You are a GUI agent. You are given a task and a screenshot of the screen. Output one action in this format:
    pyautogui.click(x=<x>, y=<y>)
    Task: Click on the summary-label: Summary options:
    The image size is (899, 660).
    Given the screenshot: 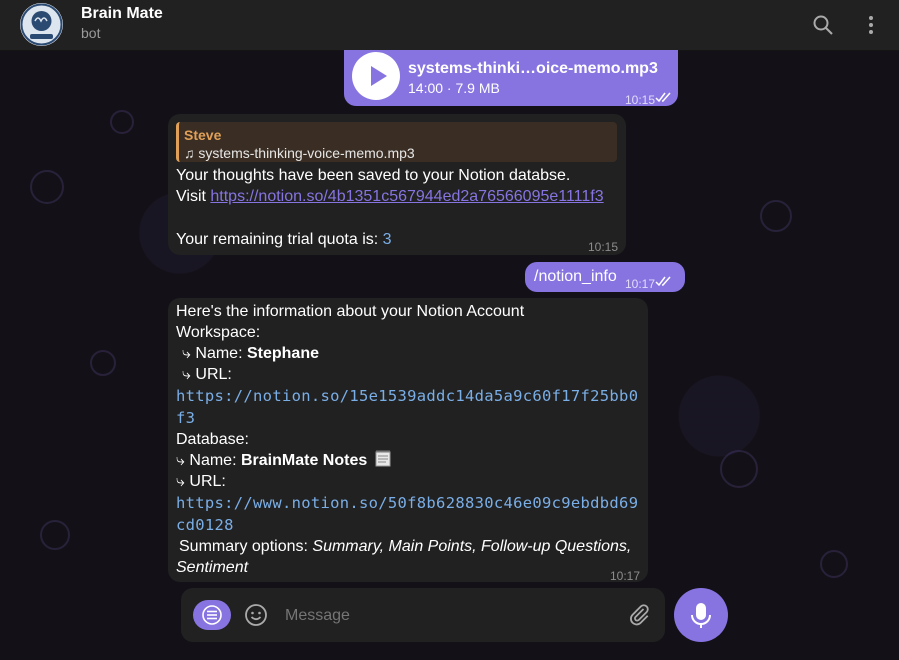 What is the action you would take?
    pyautogui.click(x=243, y=546)
    